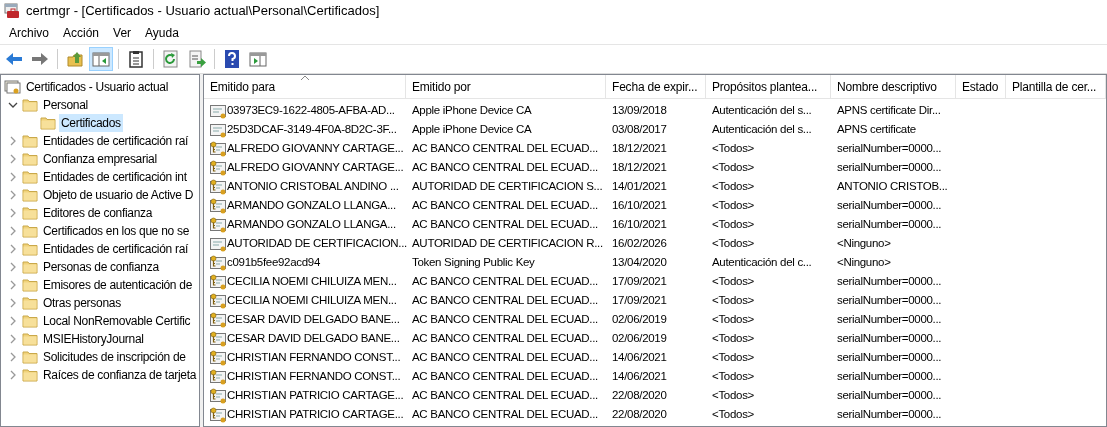 The width and height of the screenshot is (1107, 427). I want to click on tree-item: Certificados, so click(91, 123).